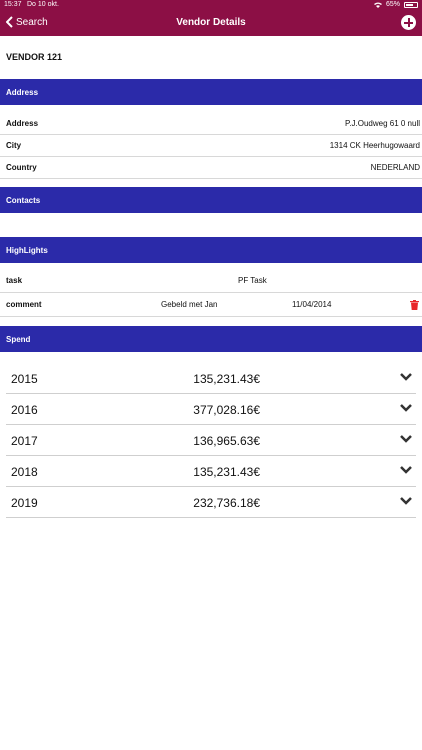  What do you see at coordinates (395, 167) in the screenshot?
I see `country-value: NEDERLAND` at bounding box center [395, 167].